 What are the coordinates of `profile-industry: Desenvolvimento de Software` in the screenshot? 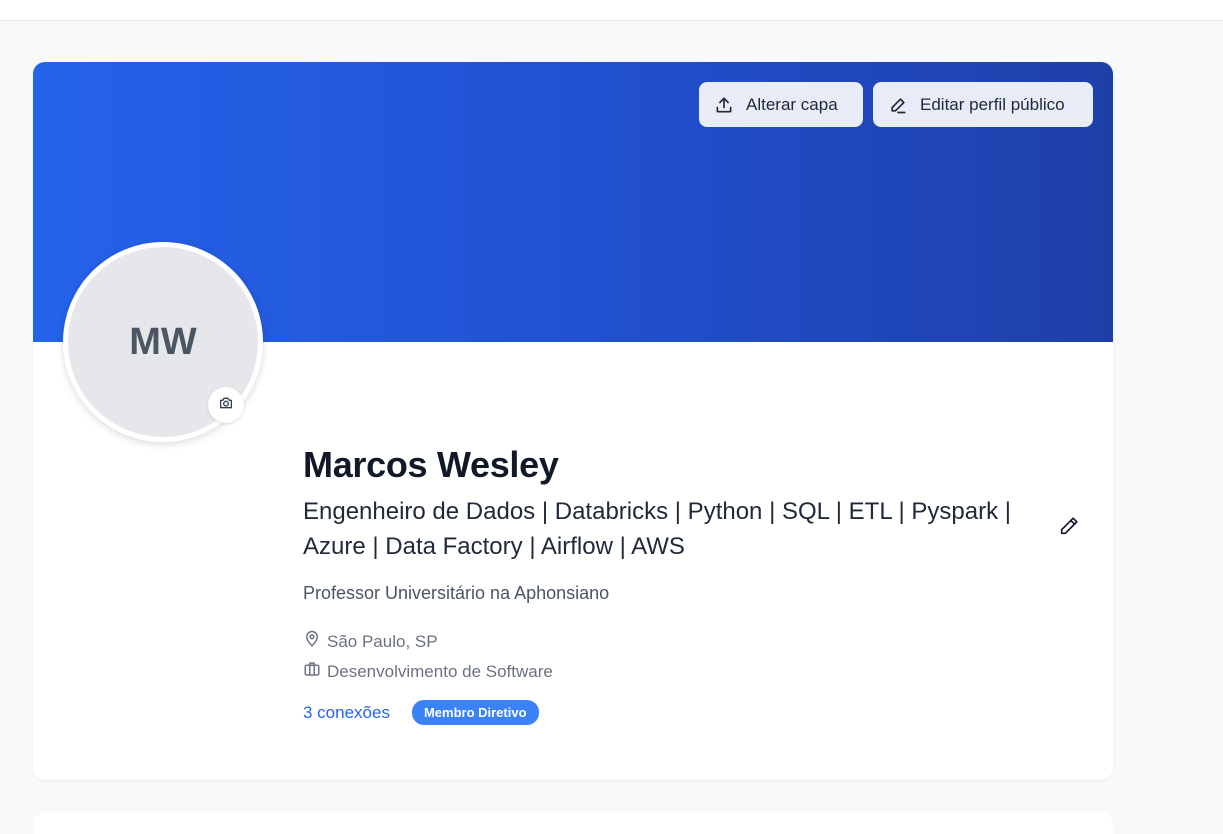 It's located at (428, 671).